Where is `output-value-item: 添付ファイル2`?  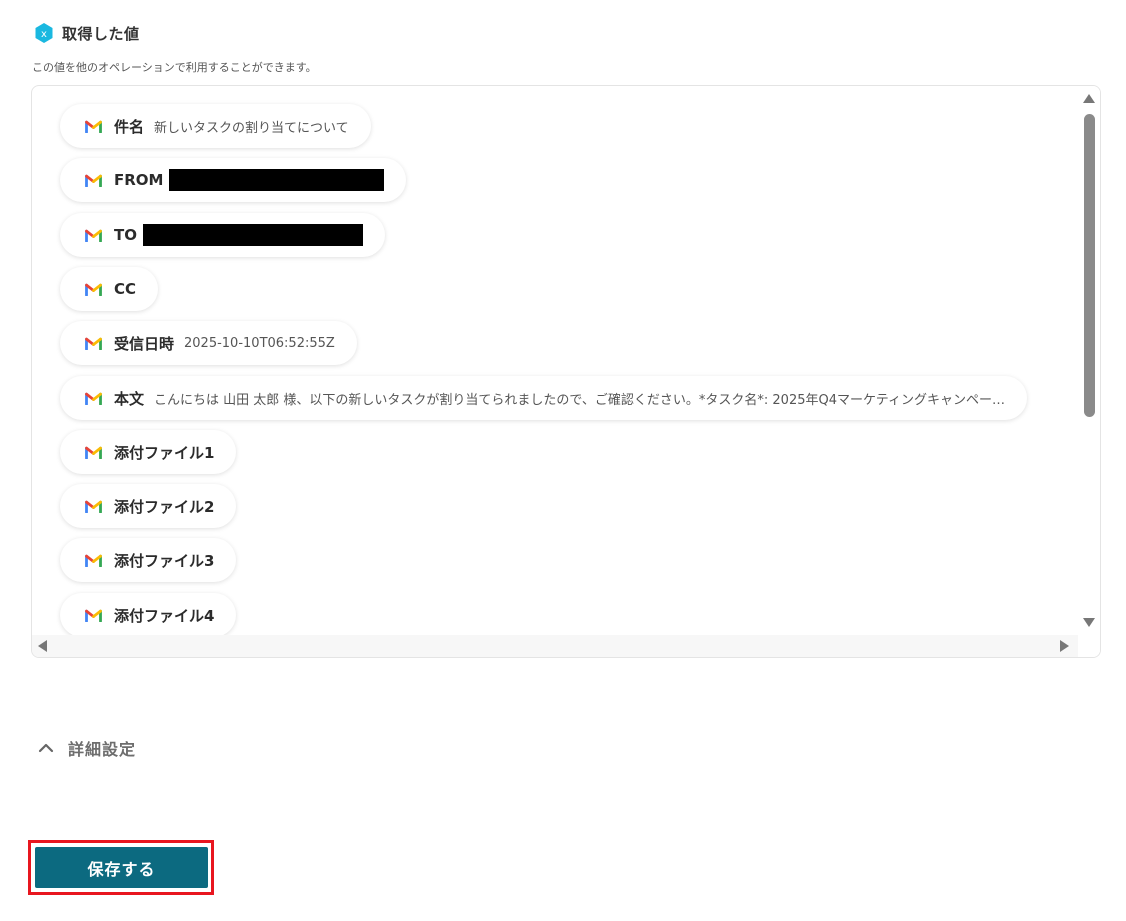 output-value-item: 添付ファイル2 is located at coordinates (148, 506).